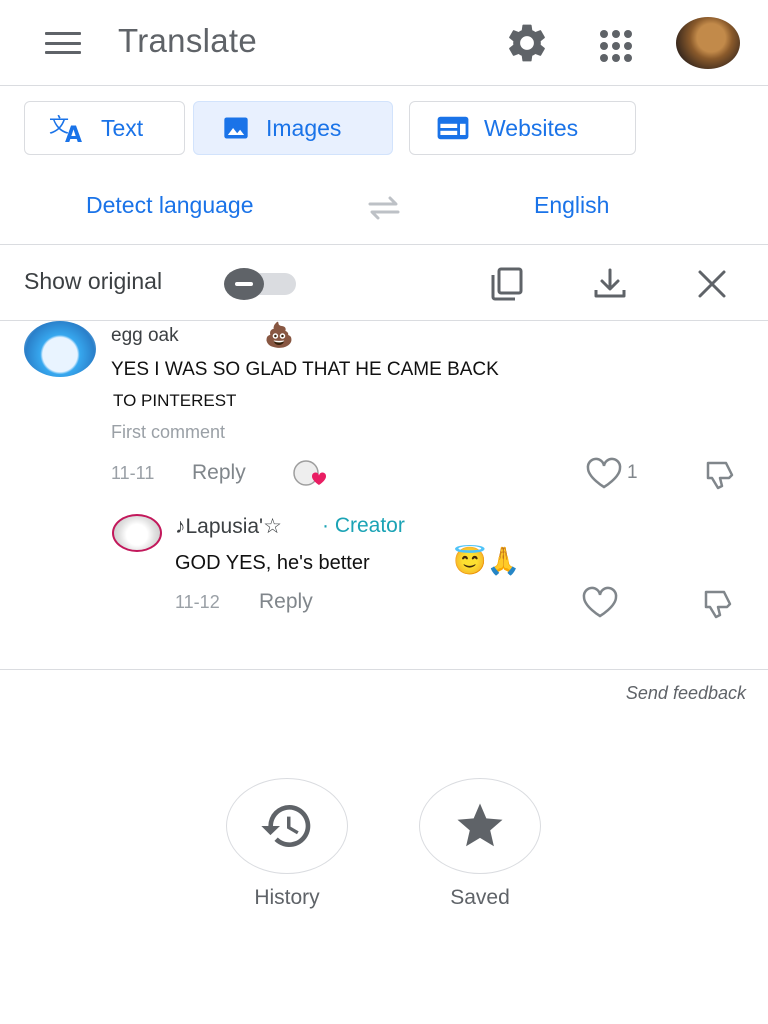 The width and height of the screenshot is (768, 1024). Describe the element at coordinates (197, 602) in the screenshot. I see `reply-date: 11-12` at that location.